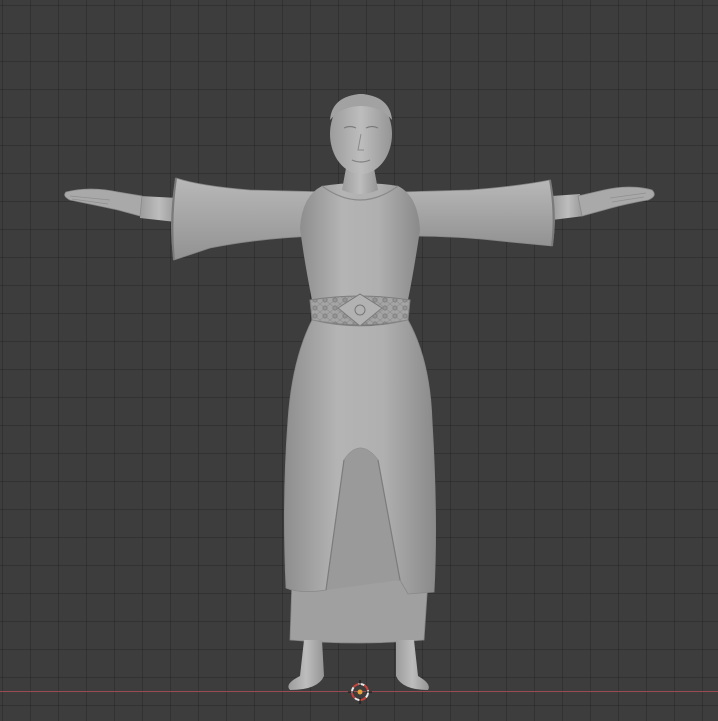  Describe the element at coordinates (360, 692) in the screenshot. I see `3d-cursor-icon` at that location.